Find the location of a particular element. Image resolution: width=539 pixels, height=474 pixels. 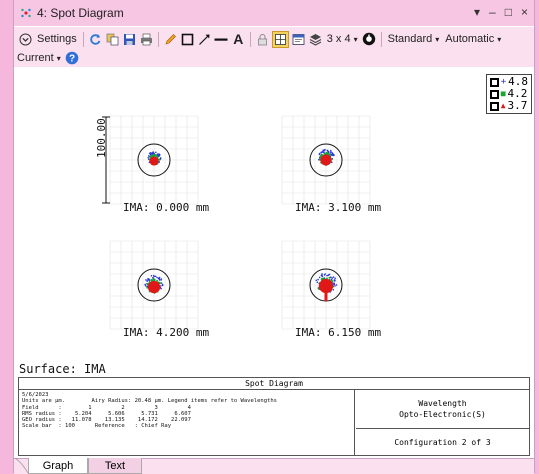

window-menu-button: ▾ is located at coordinates (477, 12).